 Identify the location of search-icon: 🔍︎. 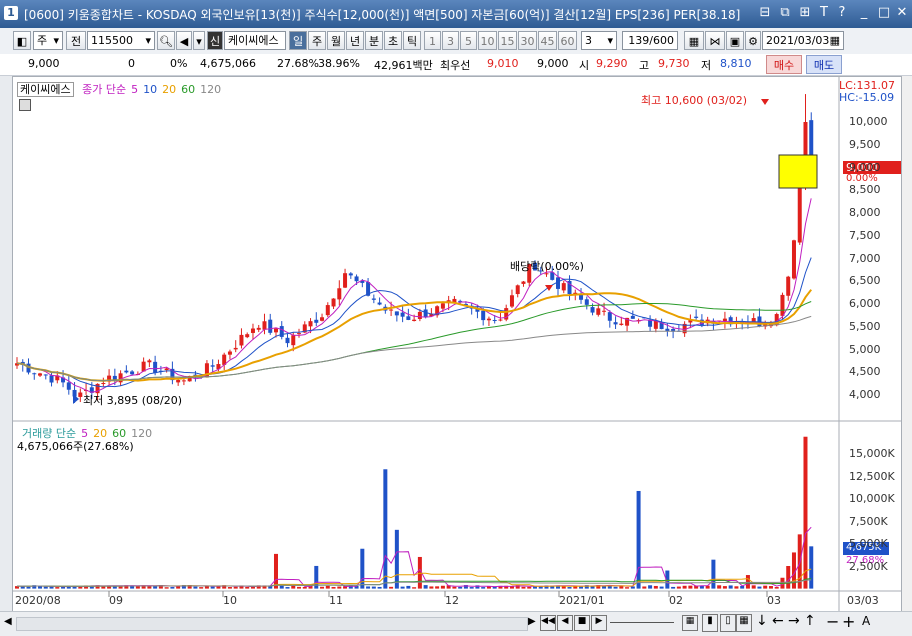
(166, 40).